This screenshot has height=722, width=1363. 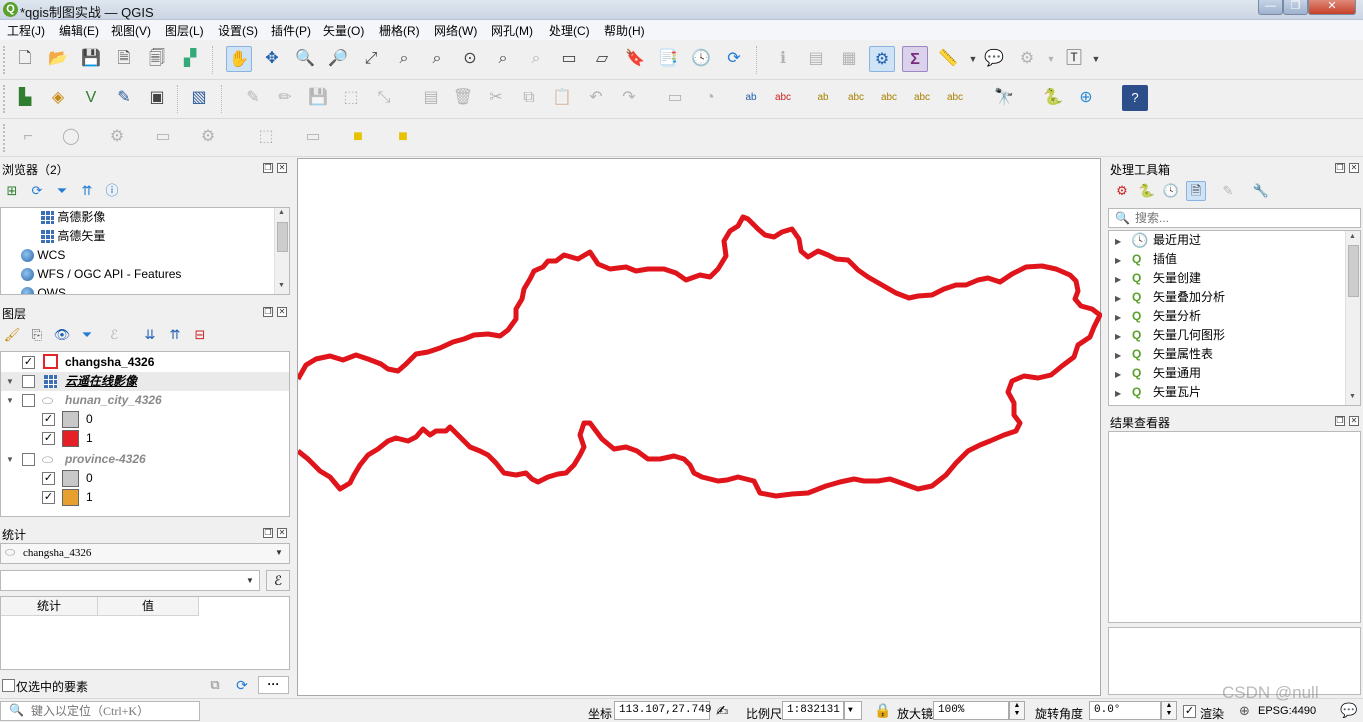 I want to click on save-project-icon: 💾, so click(x=91, y=59).